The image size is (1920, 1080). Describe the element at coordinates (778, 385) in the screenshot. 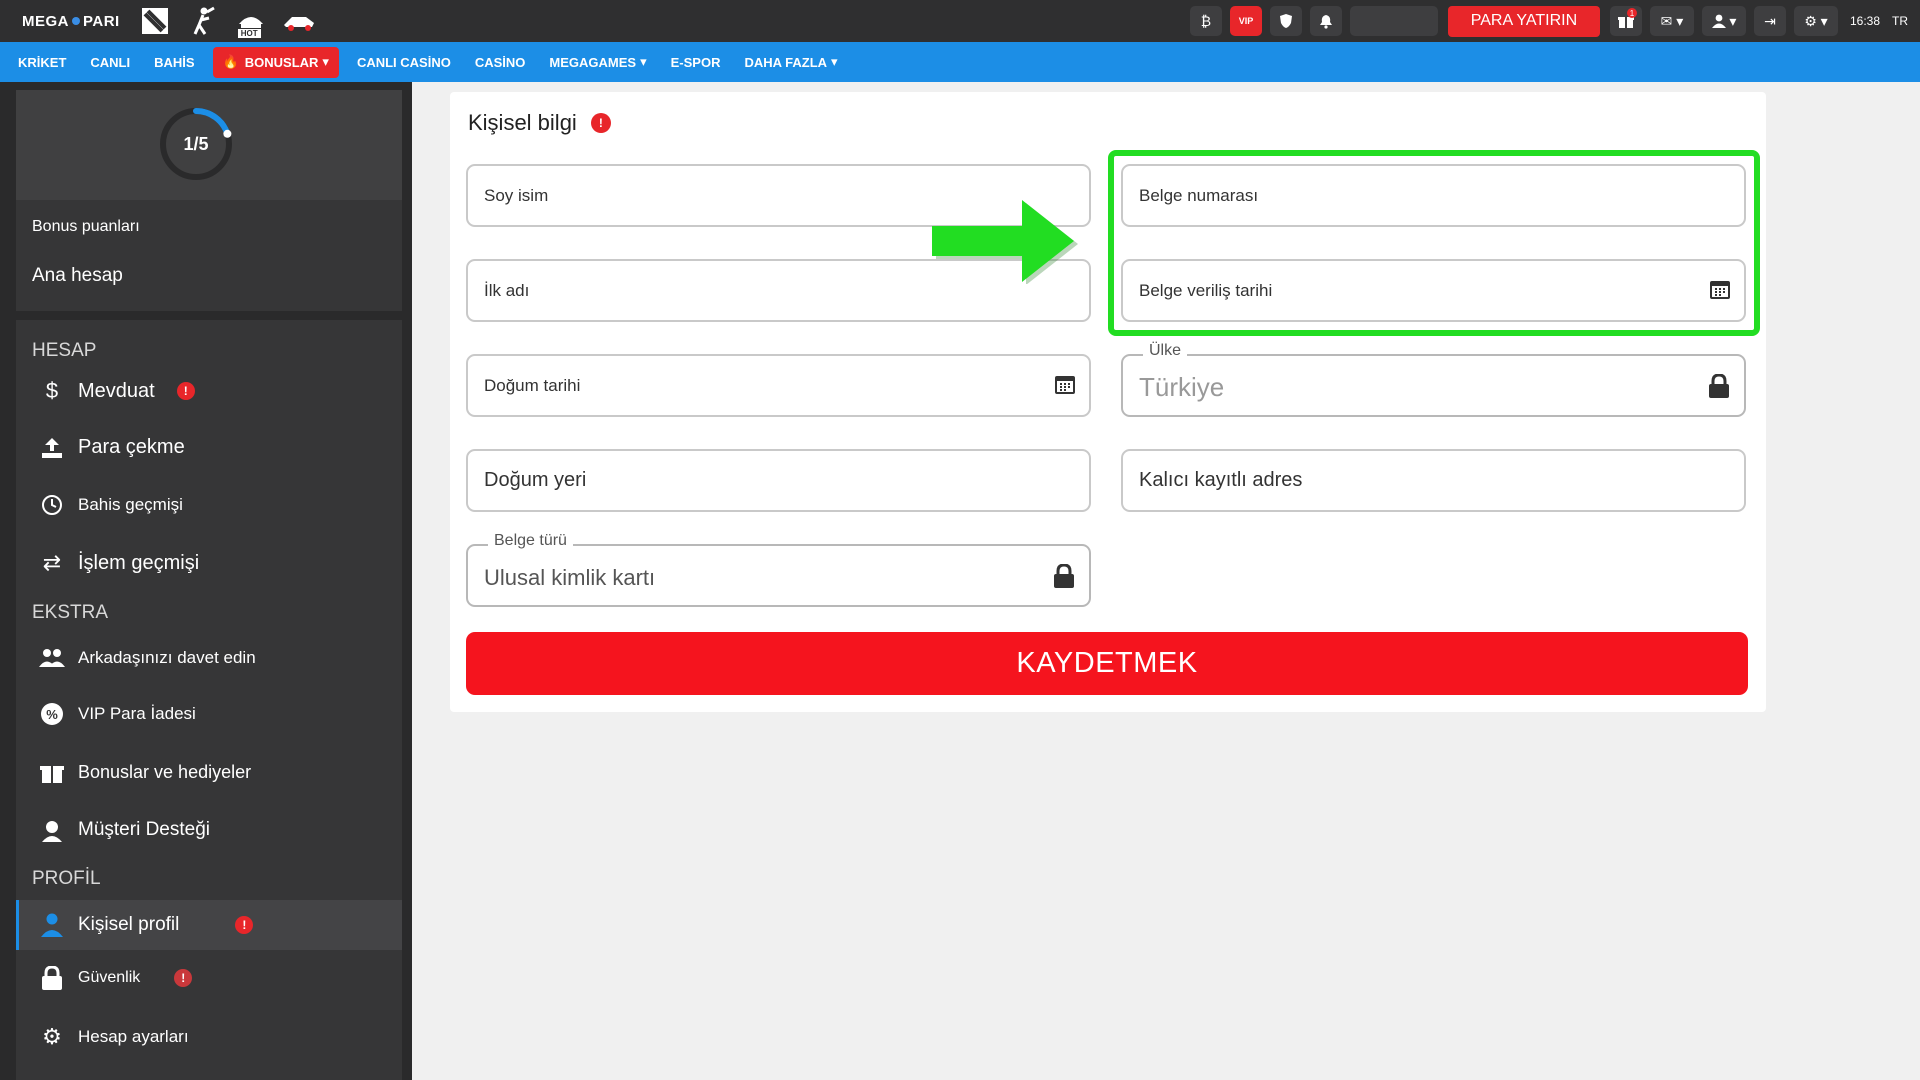

I see `birth-date-field: Doğum tarihi` at that location.